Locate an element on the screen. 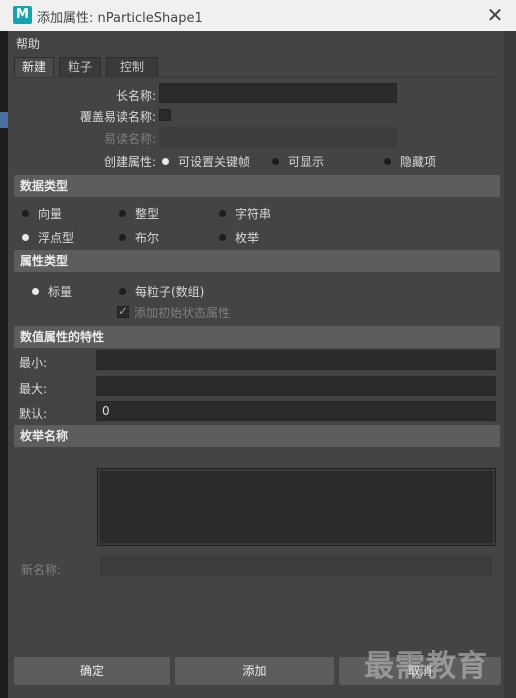  close-icon: ✕ is located at coordinates (495, 15).